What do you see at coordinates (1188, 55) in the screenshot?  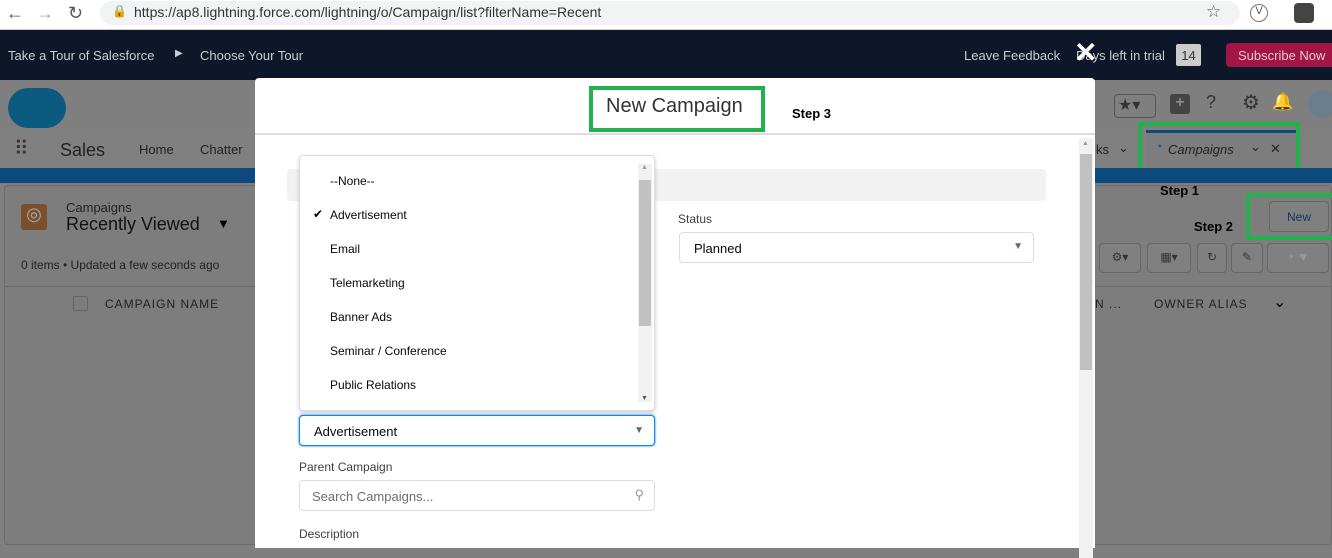 I see `trial-days-badge: 14` at bounding box center [1188, 55].